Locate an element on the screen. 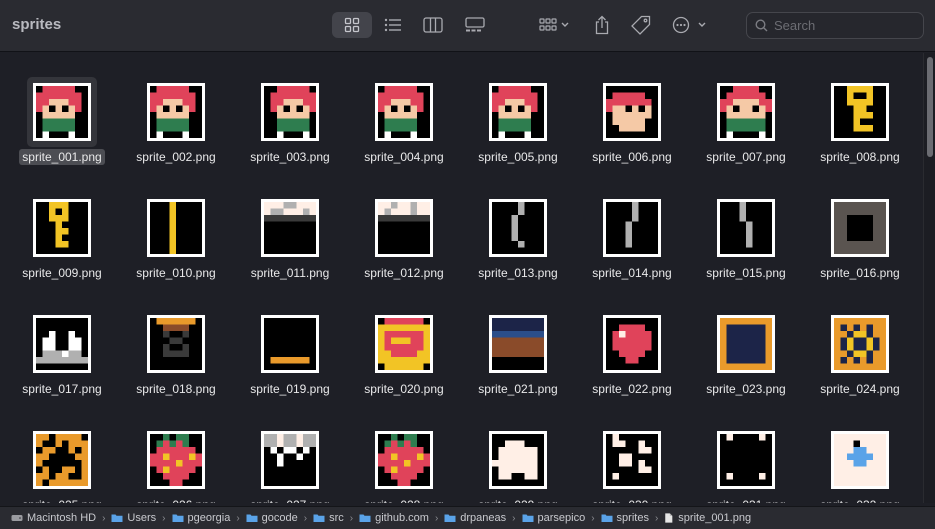 The image size is (935, 529). file-item: sprite_009.png is located at coordinates (62, 251).